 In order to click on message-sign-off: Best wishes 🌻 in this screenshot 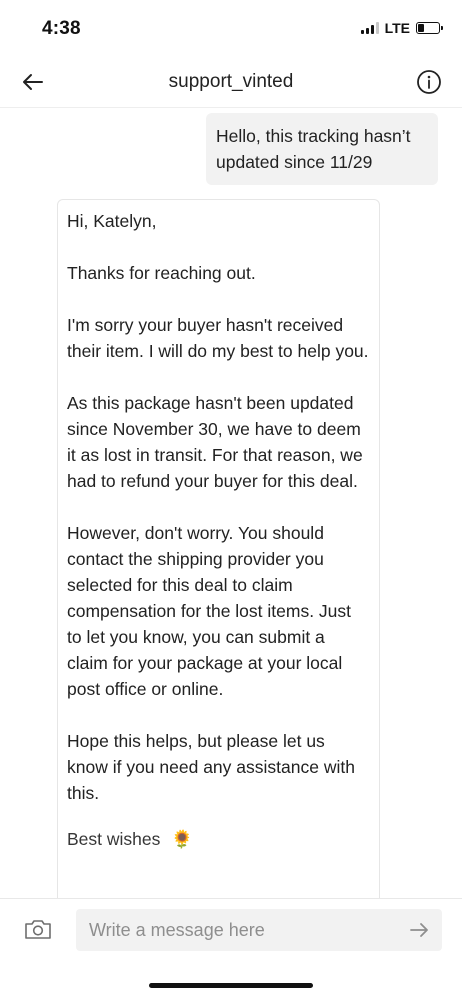, I will do `click(218, 839)`.